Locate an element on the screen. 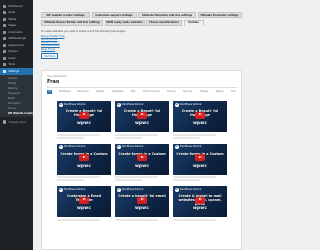  channel-label: Your subscriptions is located at coordinates (57, 76).